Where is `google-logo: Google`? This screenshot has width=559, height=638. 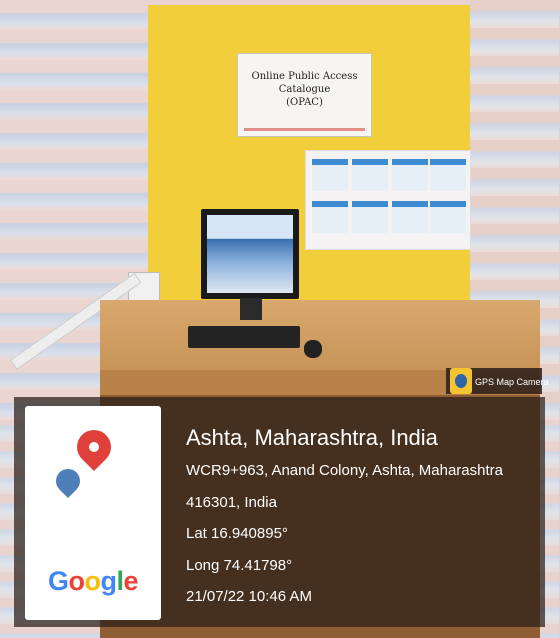
google-logo: Google is located at coordinates (93, 581).